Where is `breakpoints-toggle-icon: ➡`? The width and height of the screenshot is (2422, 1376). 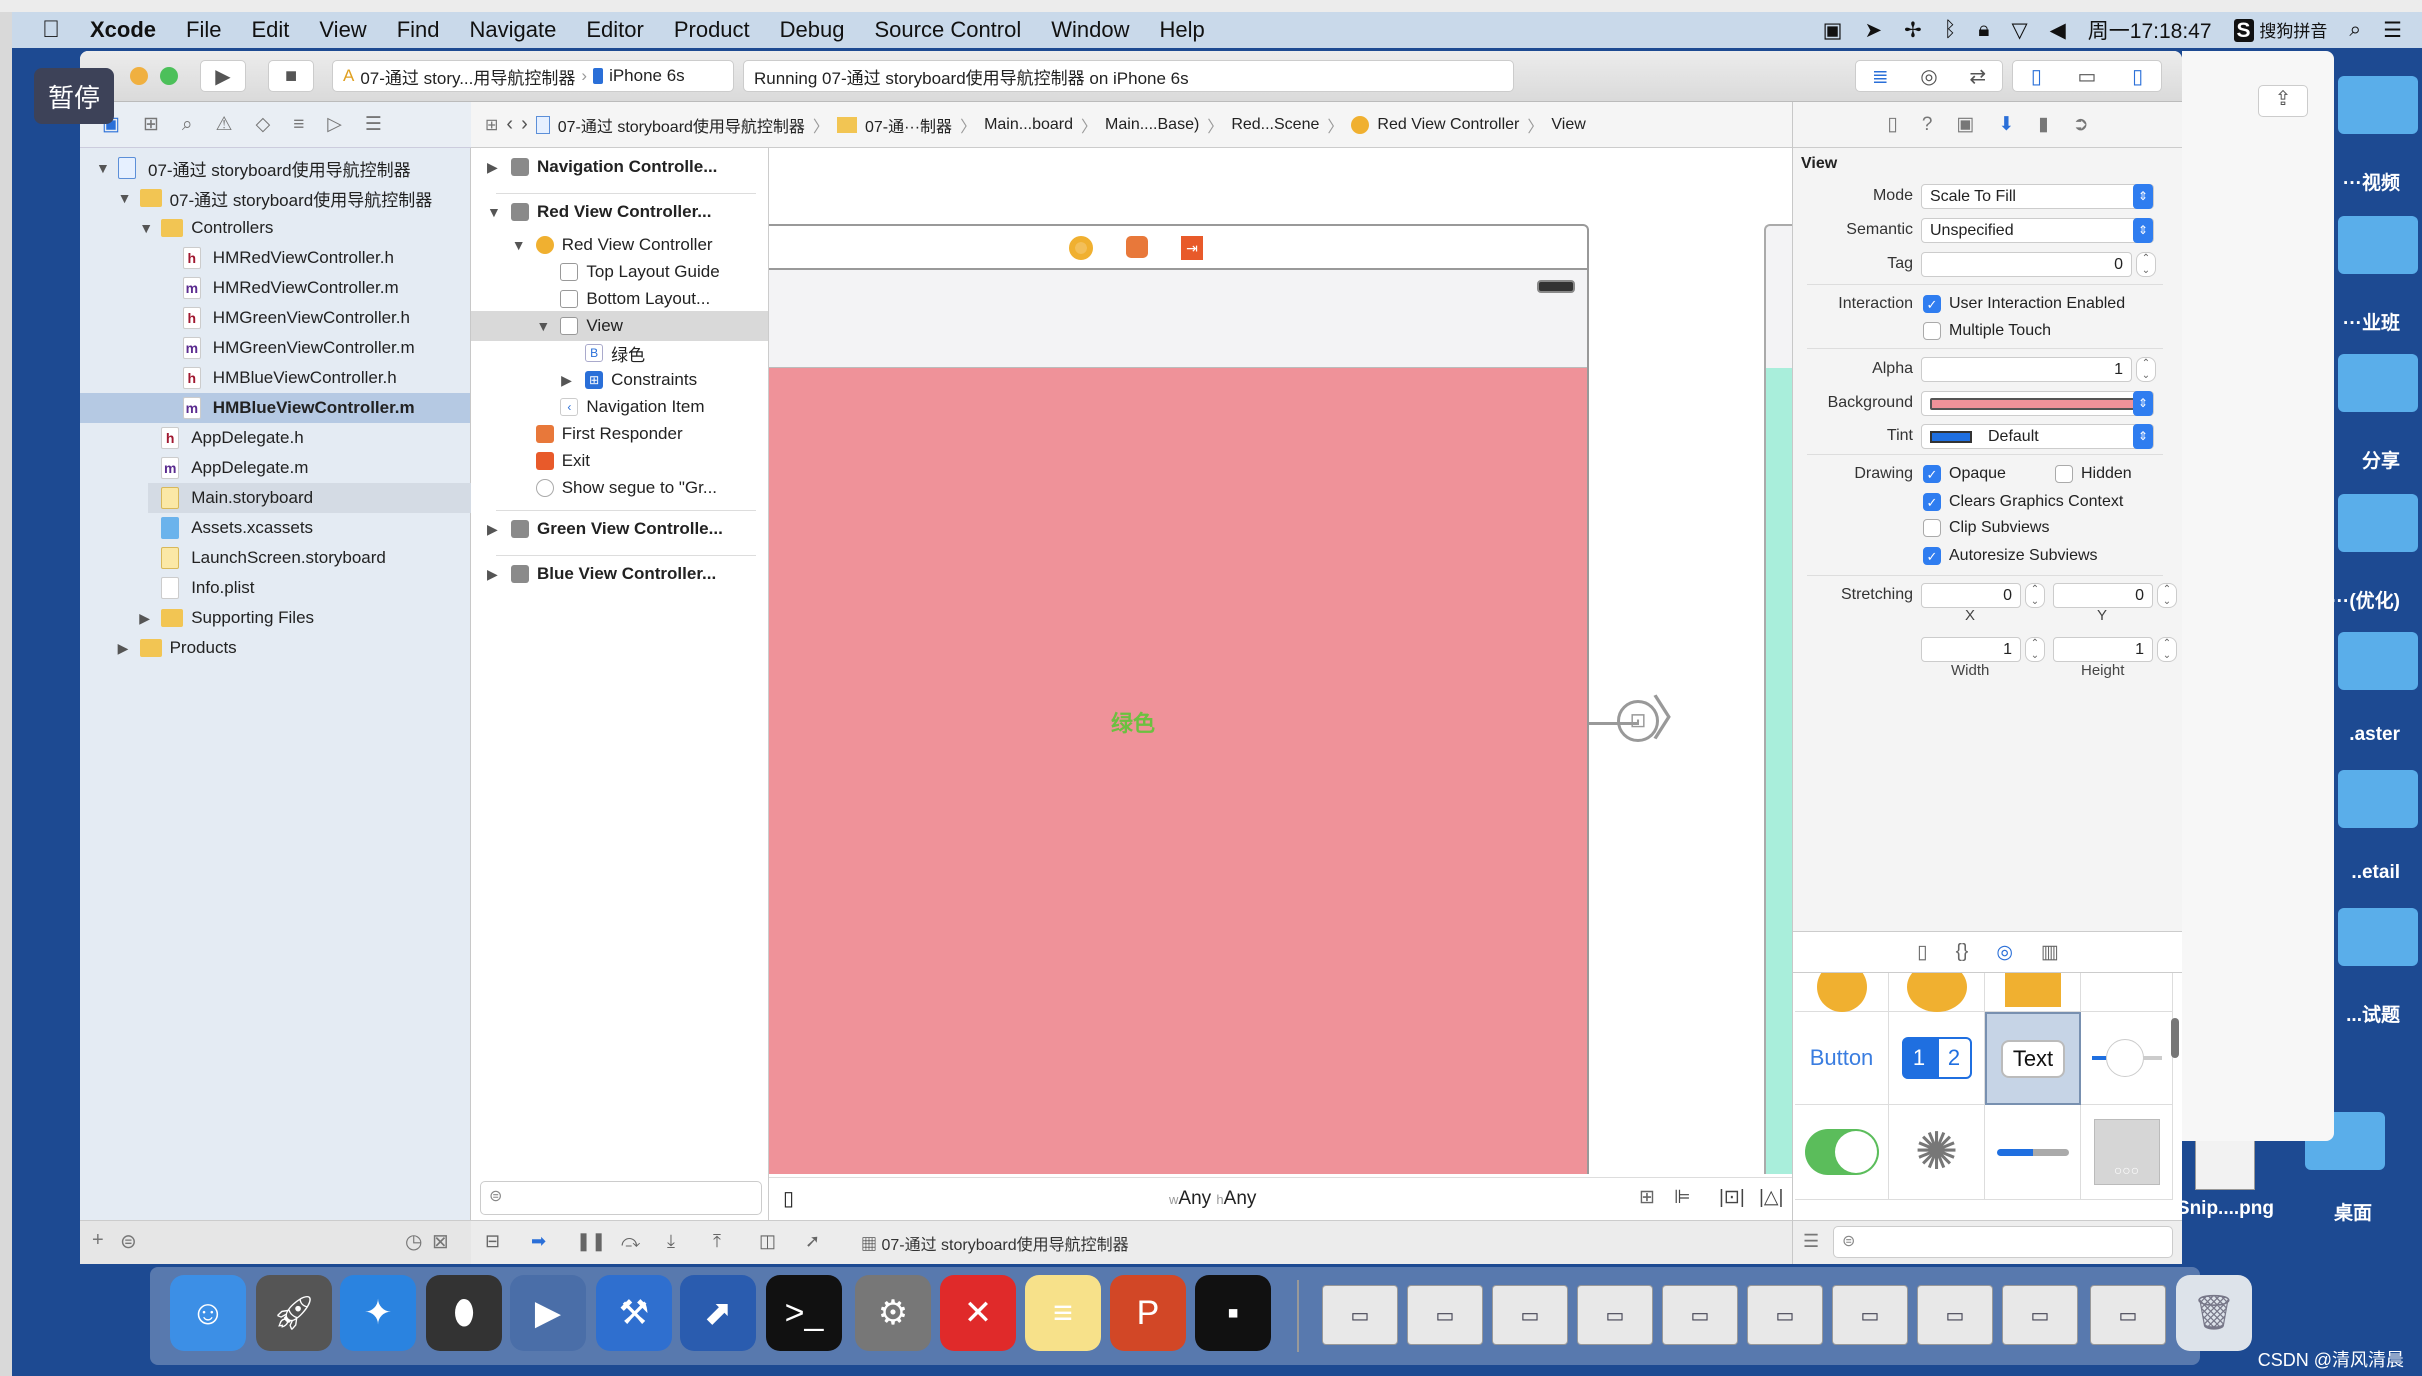
breakpoints-toggle-icon: ➡ is located at coordinates (538, 1241).